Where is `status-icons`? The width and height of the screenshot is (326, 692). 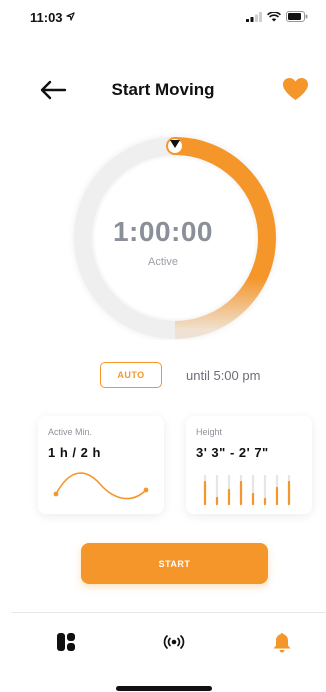
status-icons is located at coordinates (277, 16).